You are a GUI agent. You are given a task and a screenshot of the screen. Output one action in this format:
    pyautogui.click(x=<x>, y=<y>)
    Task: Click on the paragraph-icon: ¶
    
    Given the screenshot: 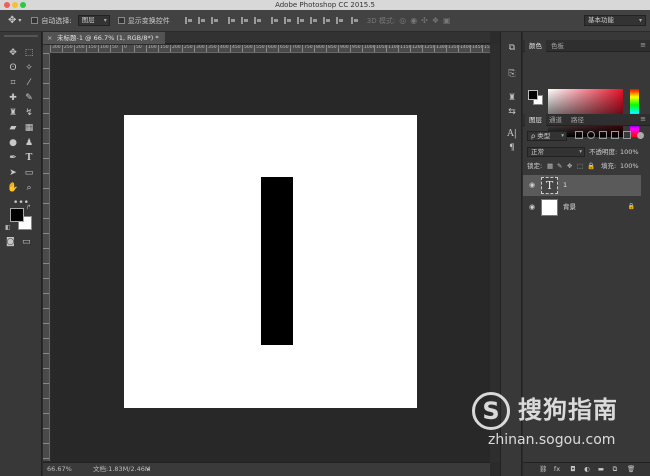 What is the action you would take?
    pyautogui.click(x=512, y=148)
    